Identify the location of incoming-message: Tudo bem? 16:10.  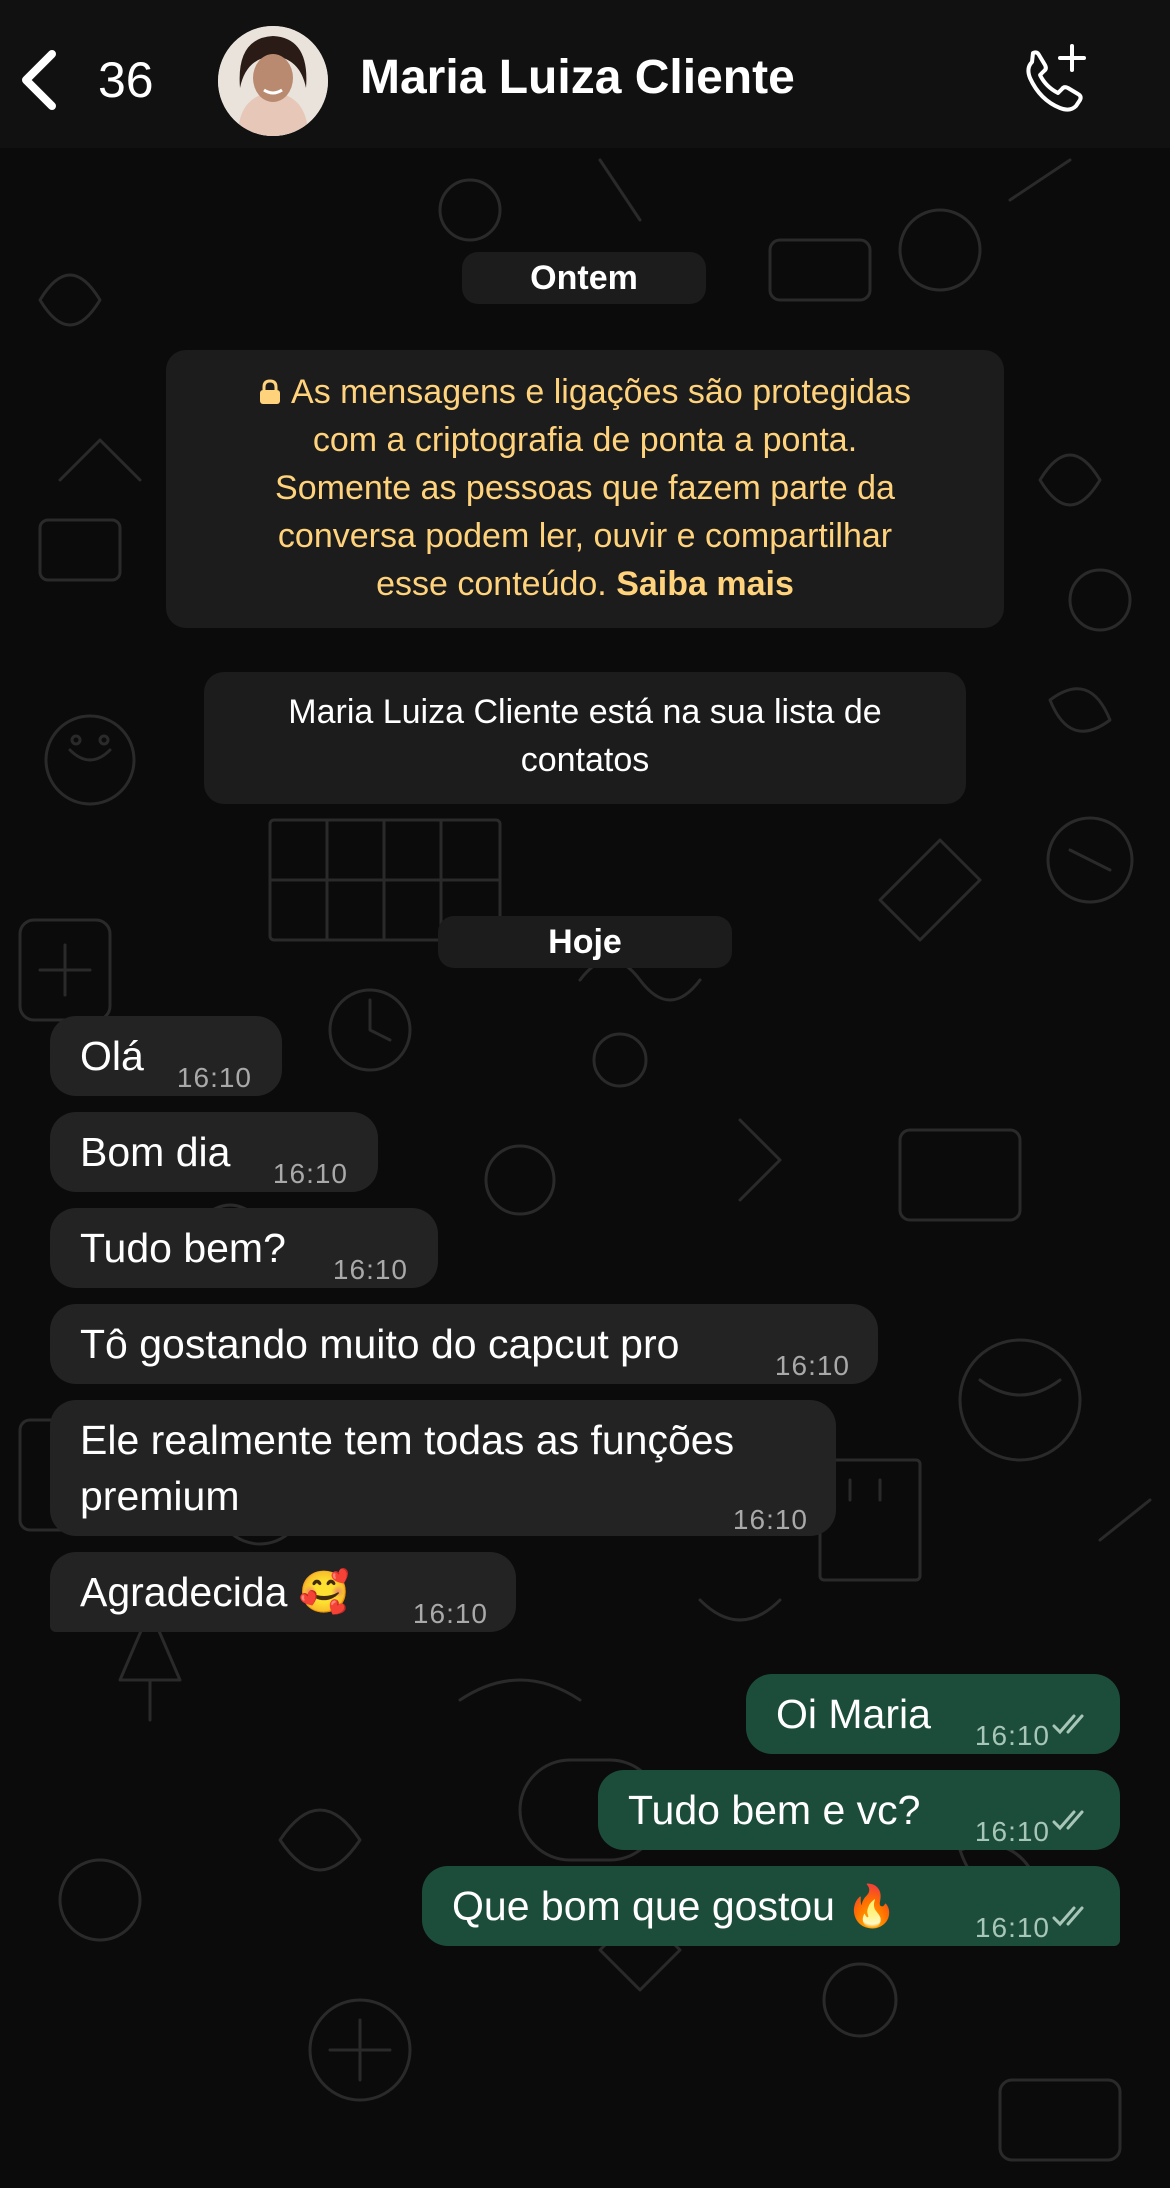
(244, 1248).